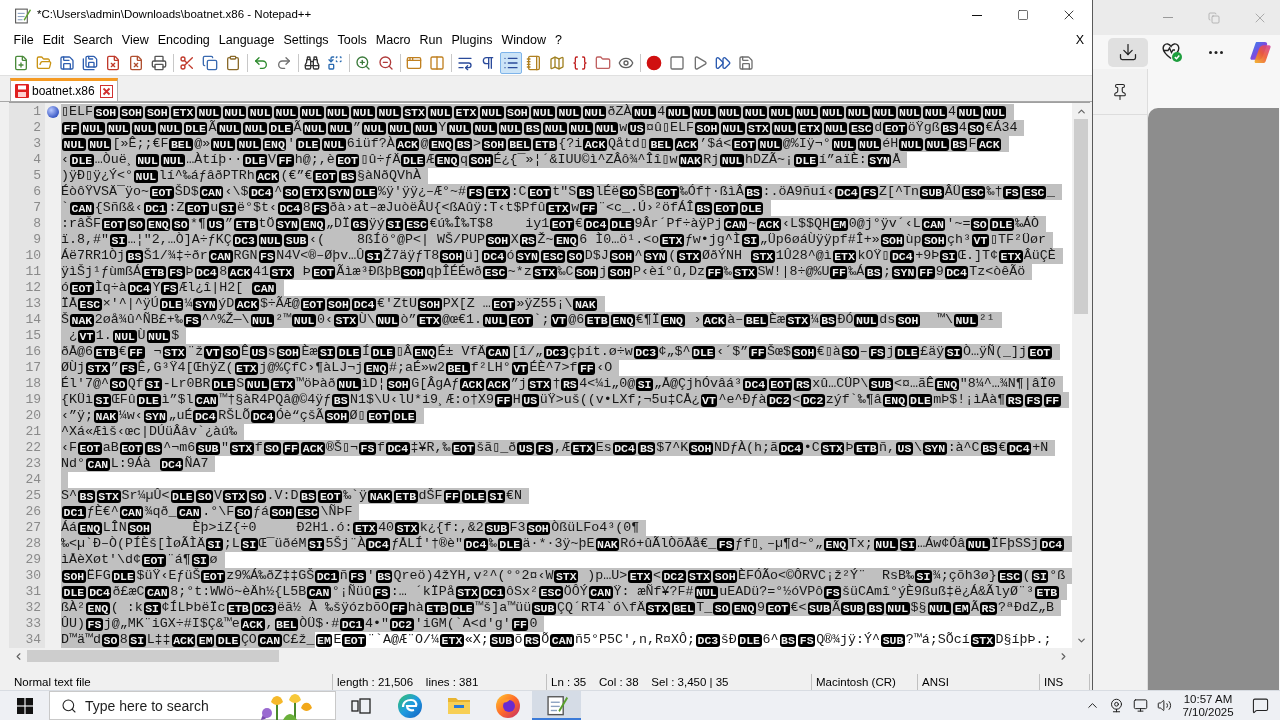 Image resolution: width=1280 pixels, height=720 pixels. What do you see at coordinates (135, 40) in the screenshot?
I see `menu-item: View` at bounding box center [135, 40].